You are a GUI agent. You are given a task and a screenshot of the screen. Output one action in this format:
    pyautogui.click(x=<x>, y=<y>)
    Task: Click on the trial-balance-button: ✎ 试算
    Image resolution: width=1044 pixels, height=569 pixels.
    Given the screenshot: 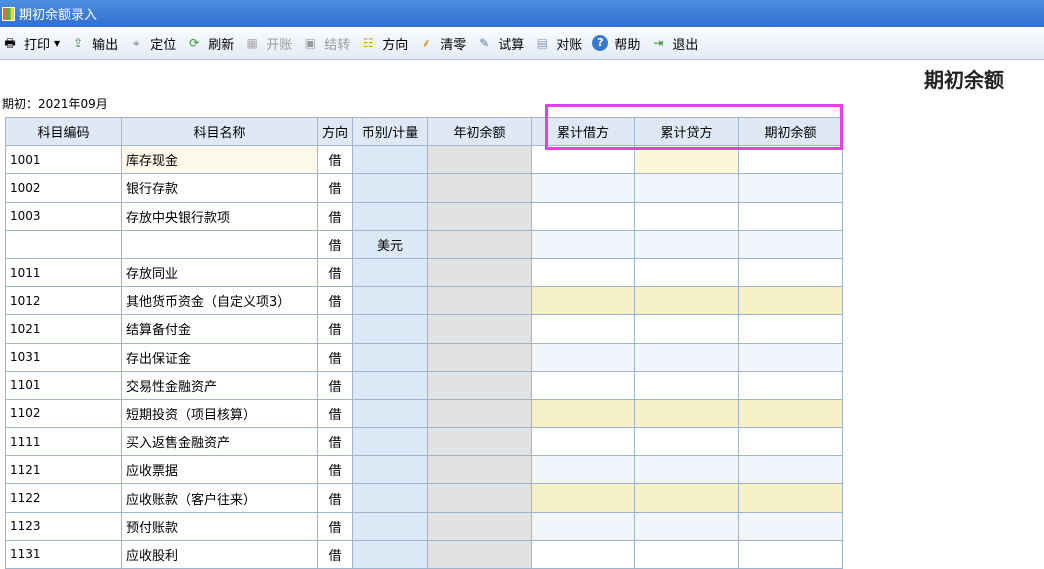 What is the action you would take?
    pyautogui.click(x=500, y=43)
    